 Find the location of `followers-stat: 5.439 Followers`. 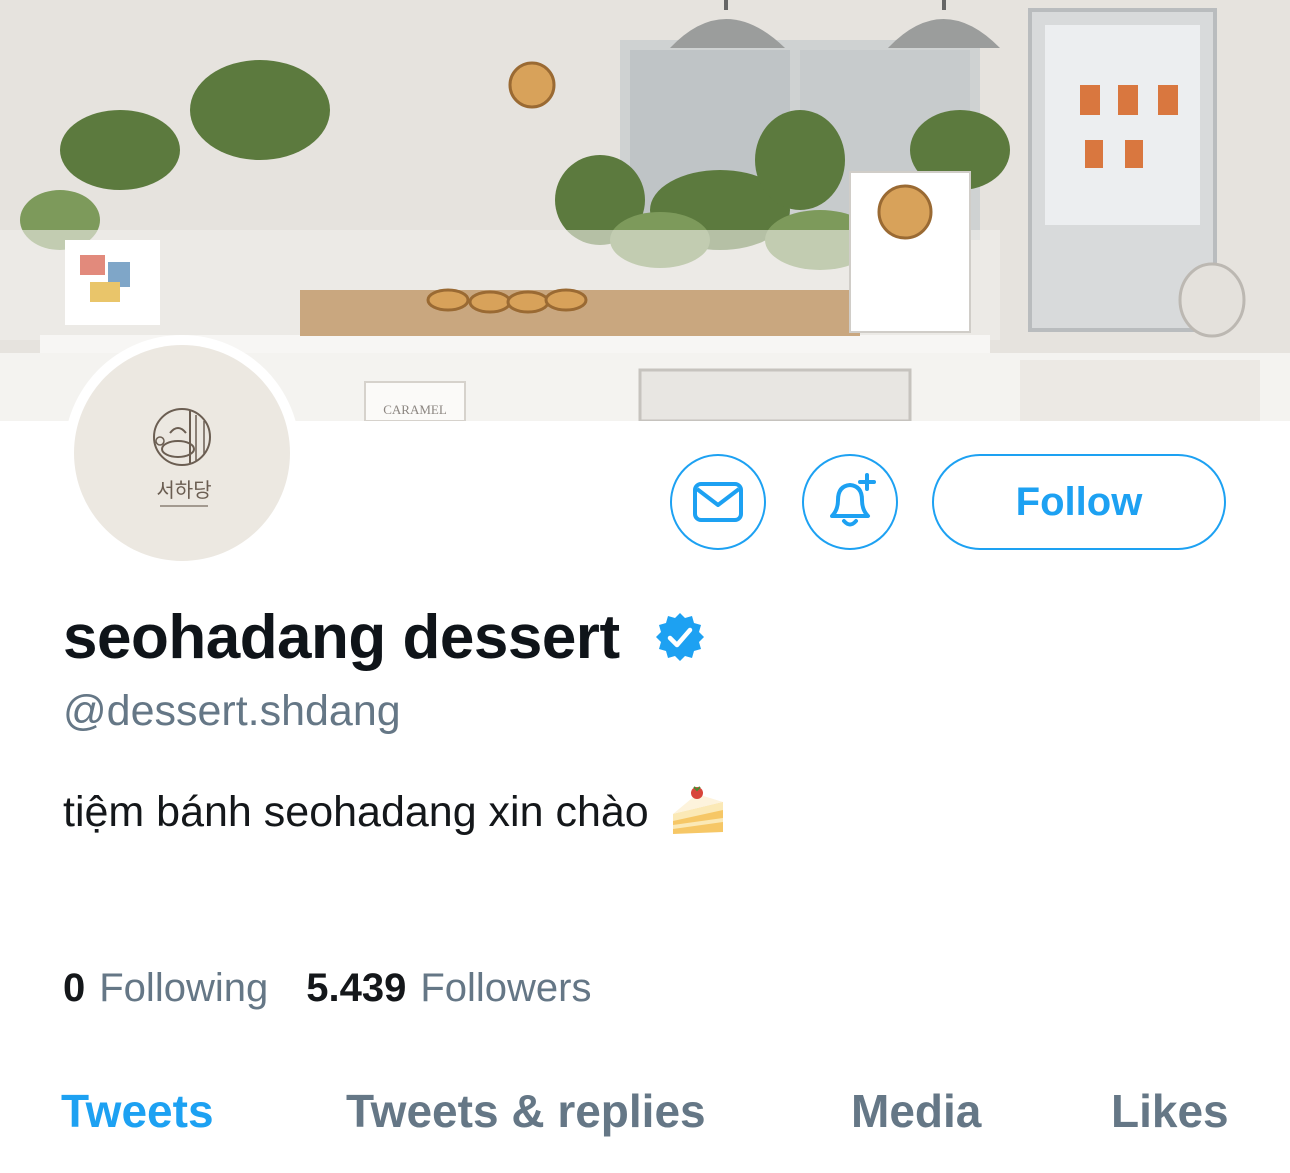

followers-stat: 5.439 Followers is located at coordinates (448, 988).